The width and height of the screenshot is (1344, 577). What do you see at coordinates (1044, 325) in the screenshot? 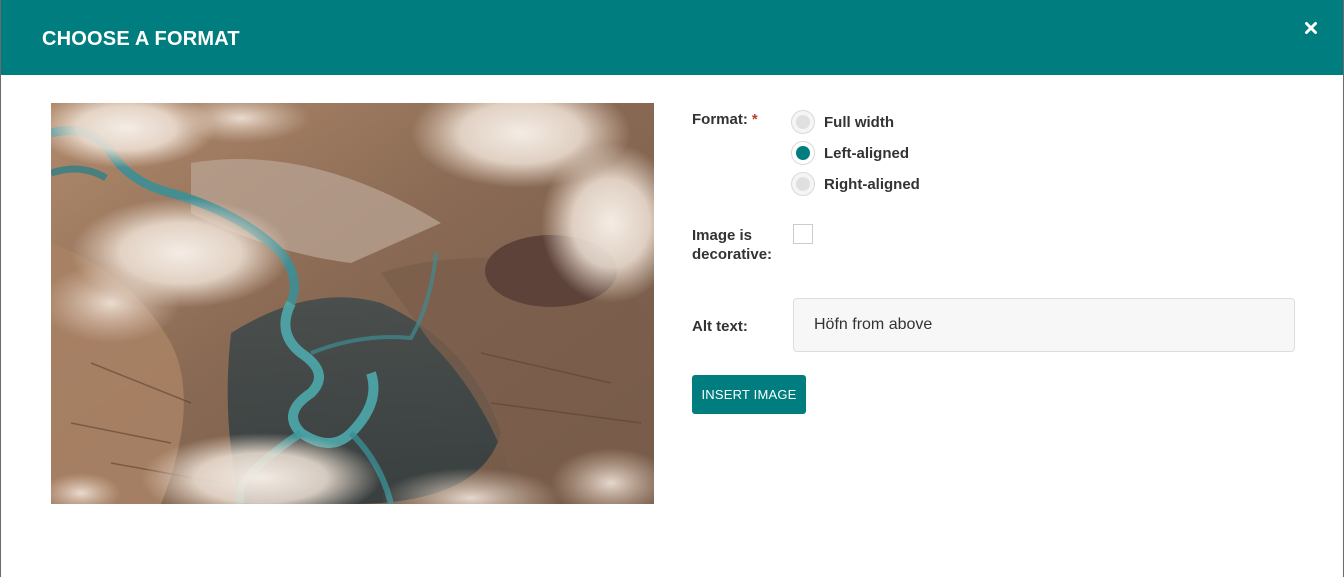
I see `alt-text-input` at bounding box center [1044, 325].